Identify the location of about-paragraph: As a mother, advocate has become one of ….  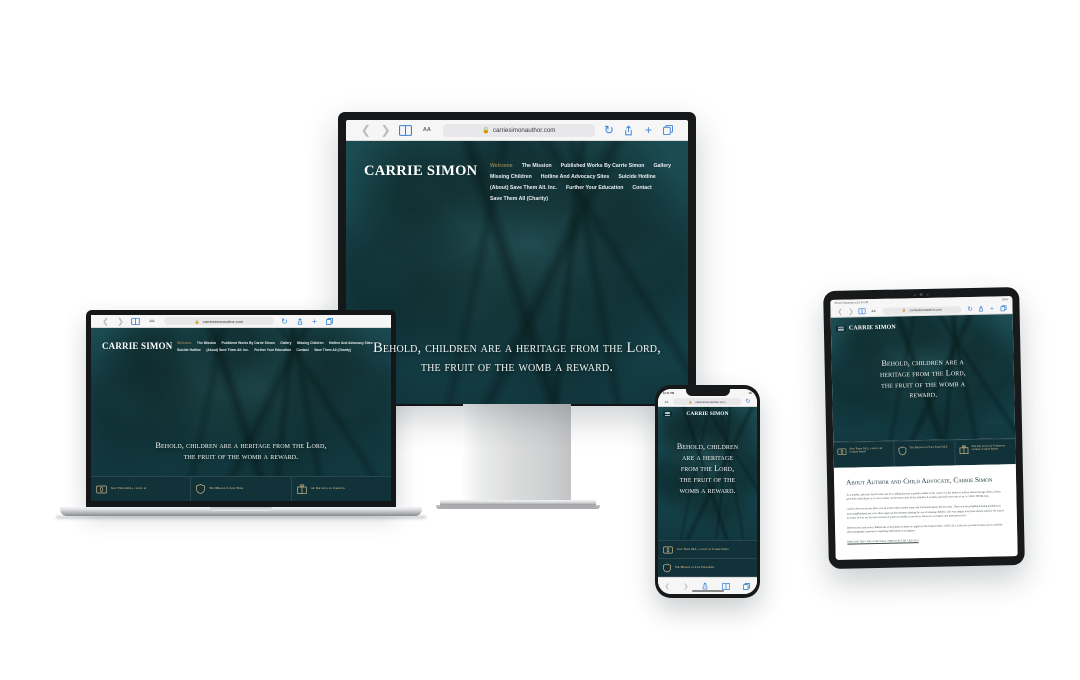
(923, 496).